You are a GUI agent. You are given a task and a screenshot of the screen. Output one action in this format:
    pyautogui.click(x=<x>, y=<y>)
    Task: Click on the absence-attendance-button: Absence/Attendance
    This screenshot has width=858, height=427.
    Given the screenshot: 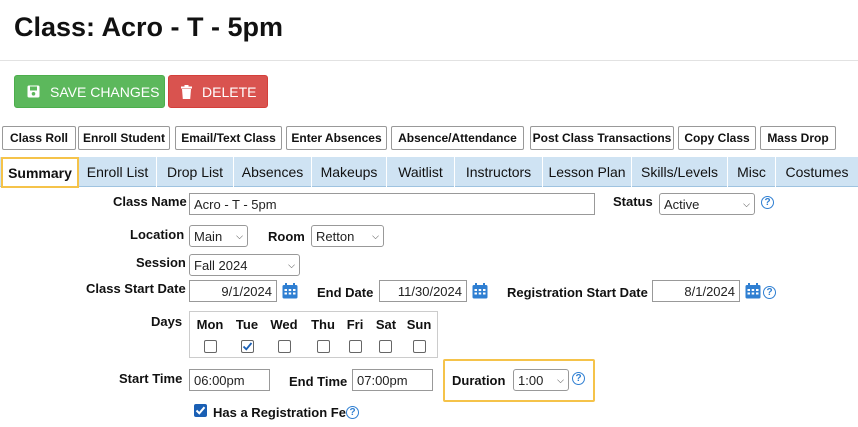 What is the action you would take?
    pyautogui.click(x=457, y=138)
    